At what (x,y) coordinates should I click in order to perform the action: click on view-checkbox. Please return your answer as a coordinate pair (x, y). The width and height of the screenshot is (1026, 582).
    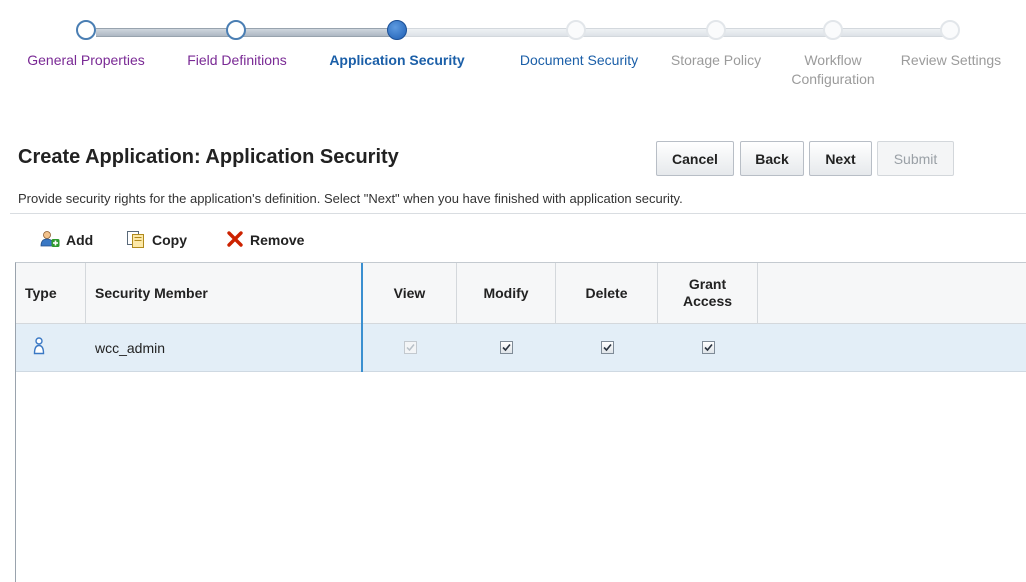
    Looking at the image, I should click on (410, 347).